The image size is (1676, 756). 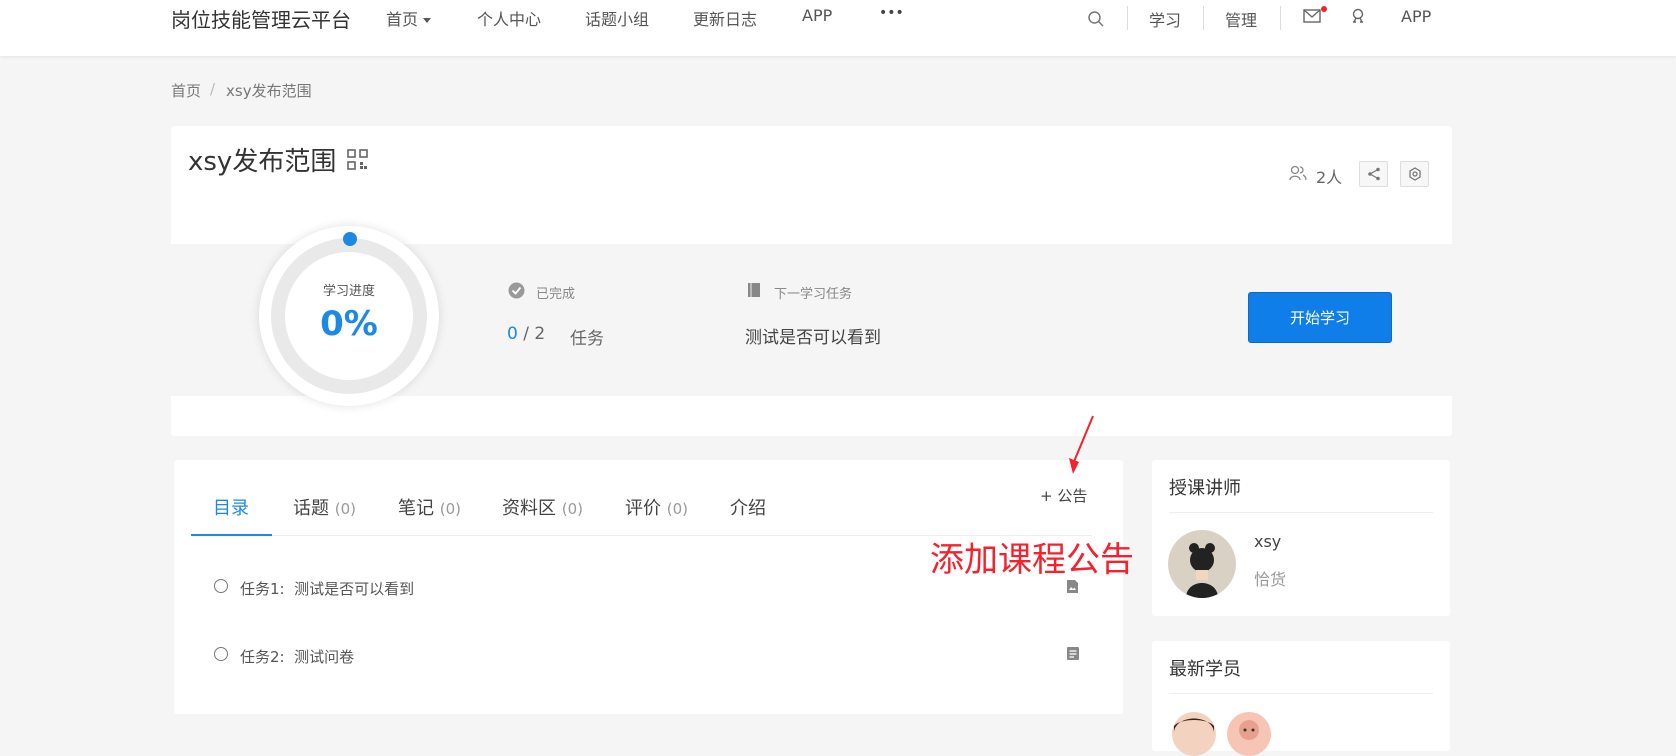 I want to click on document-icon, so click(x=1072, y=588).